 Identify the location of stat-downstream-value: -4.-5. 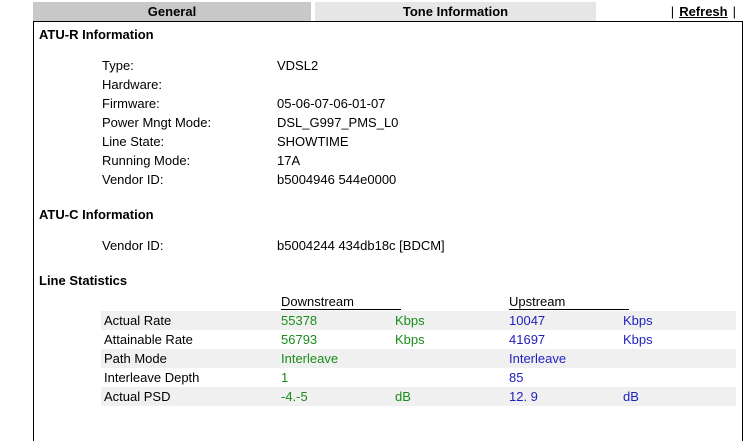
(294, 396).